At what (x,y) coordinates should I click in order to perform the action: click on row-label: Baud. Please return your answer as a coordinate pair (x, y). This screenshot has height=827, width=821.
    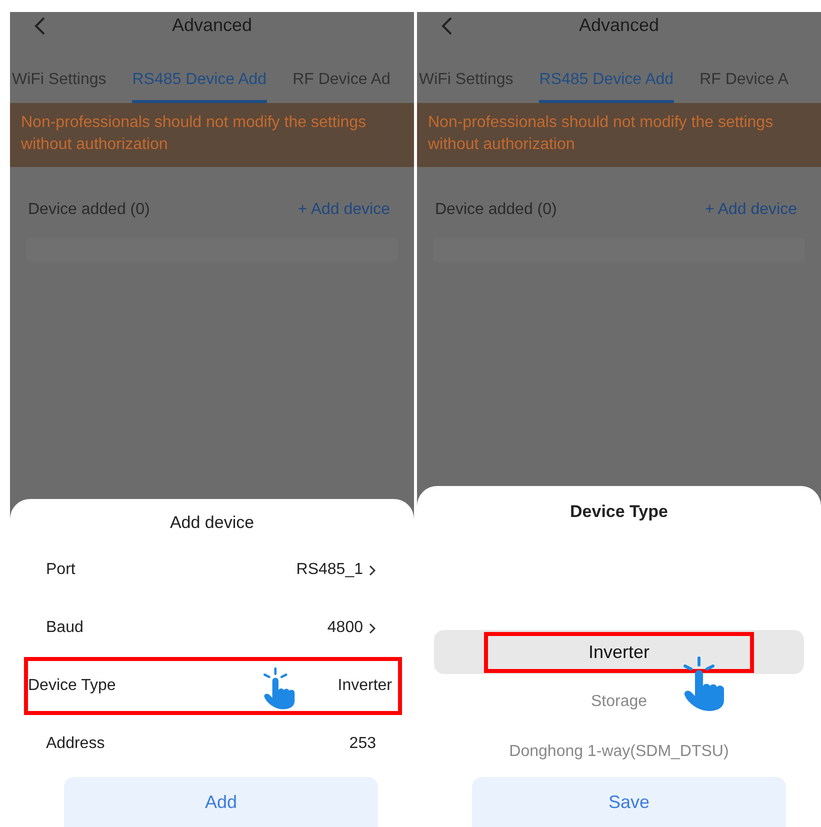
    Looking at the image, I should click on (65, 628).